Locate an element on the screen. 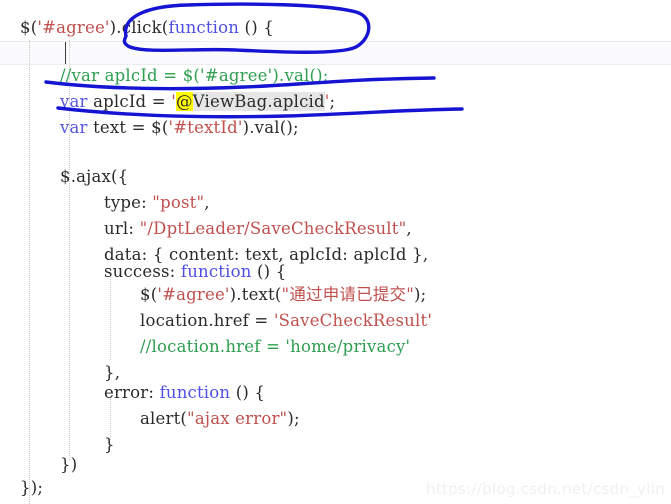 The width and height of the screenshot is (671, 504). token-12-2: ).text( is located at coordinates (255, 294).